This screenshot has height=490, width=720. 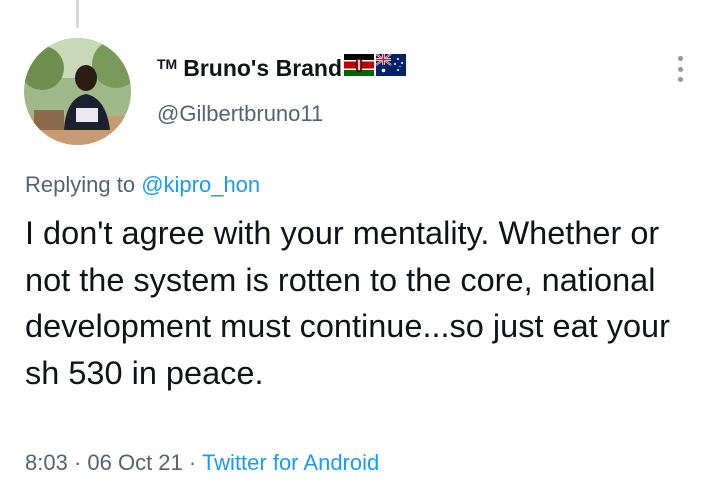 What do you see at coordinates (83, 184) in the screenshot?
I see `replying-to-label: Replying to` at bounding box center [83, 184].